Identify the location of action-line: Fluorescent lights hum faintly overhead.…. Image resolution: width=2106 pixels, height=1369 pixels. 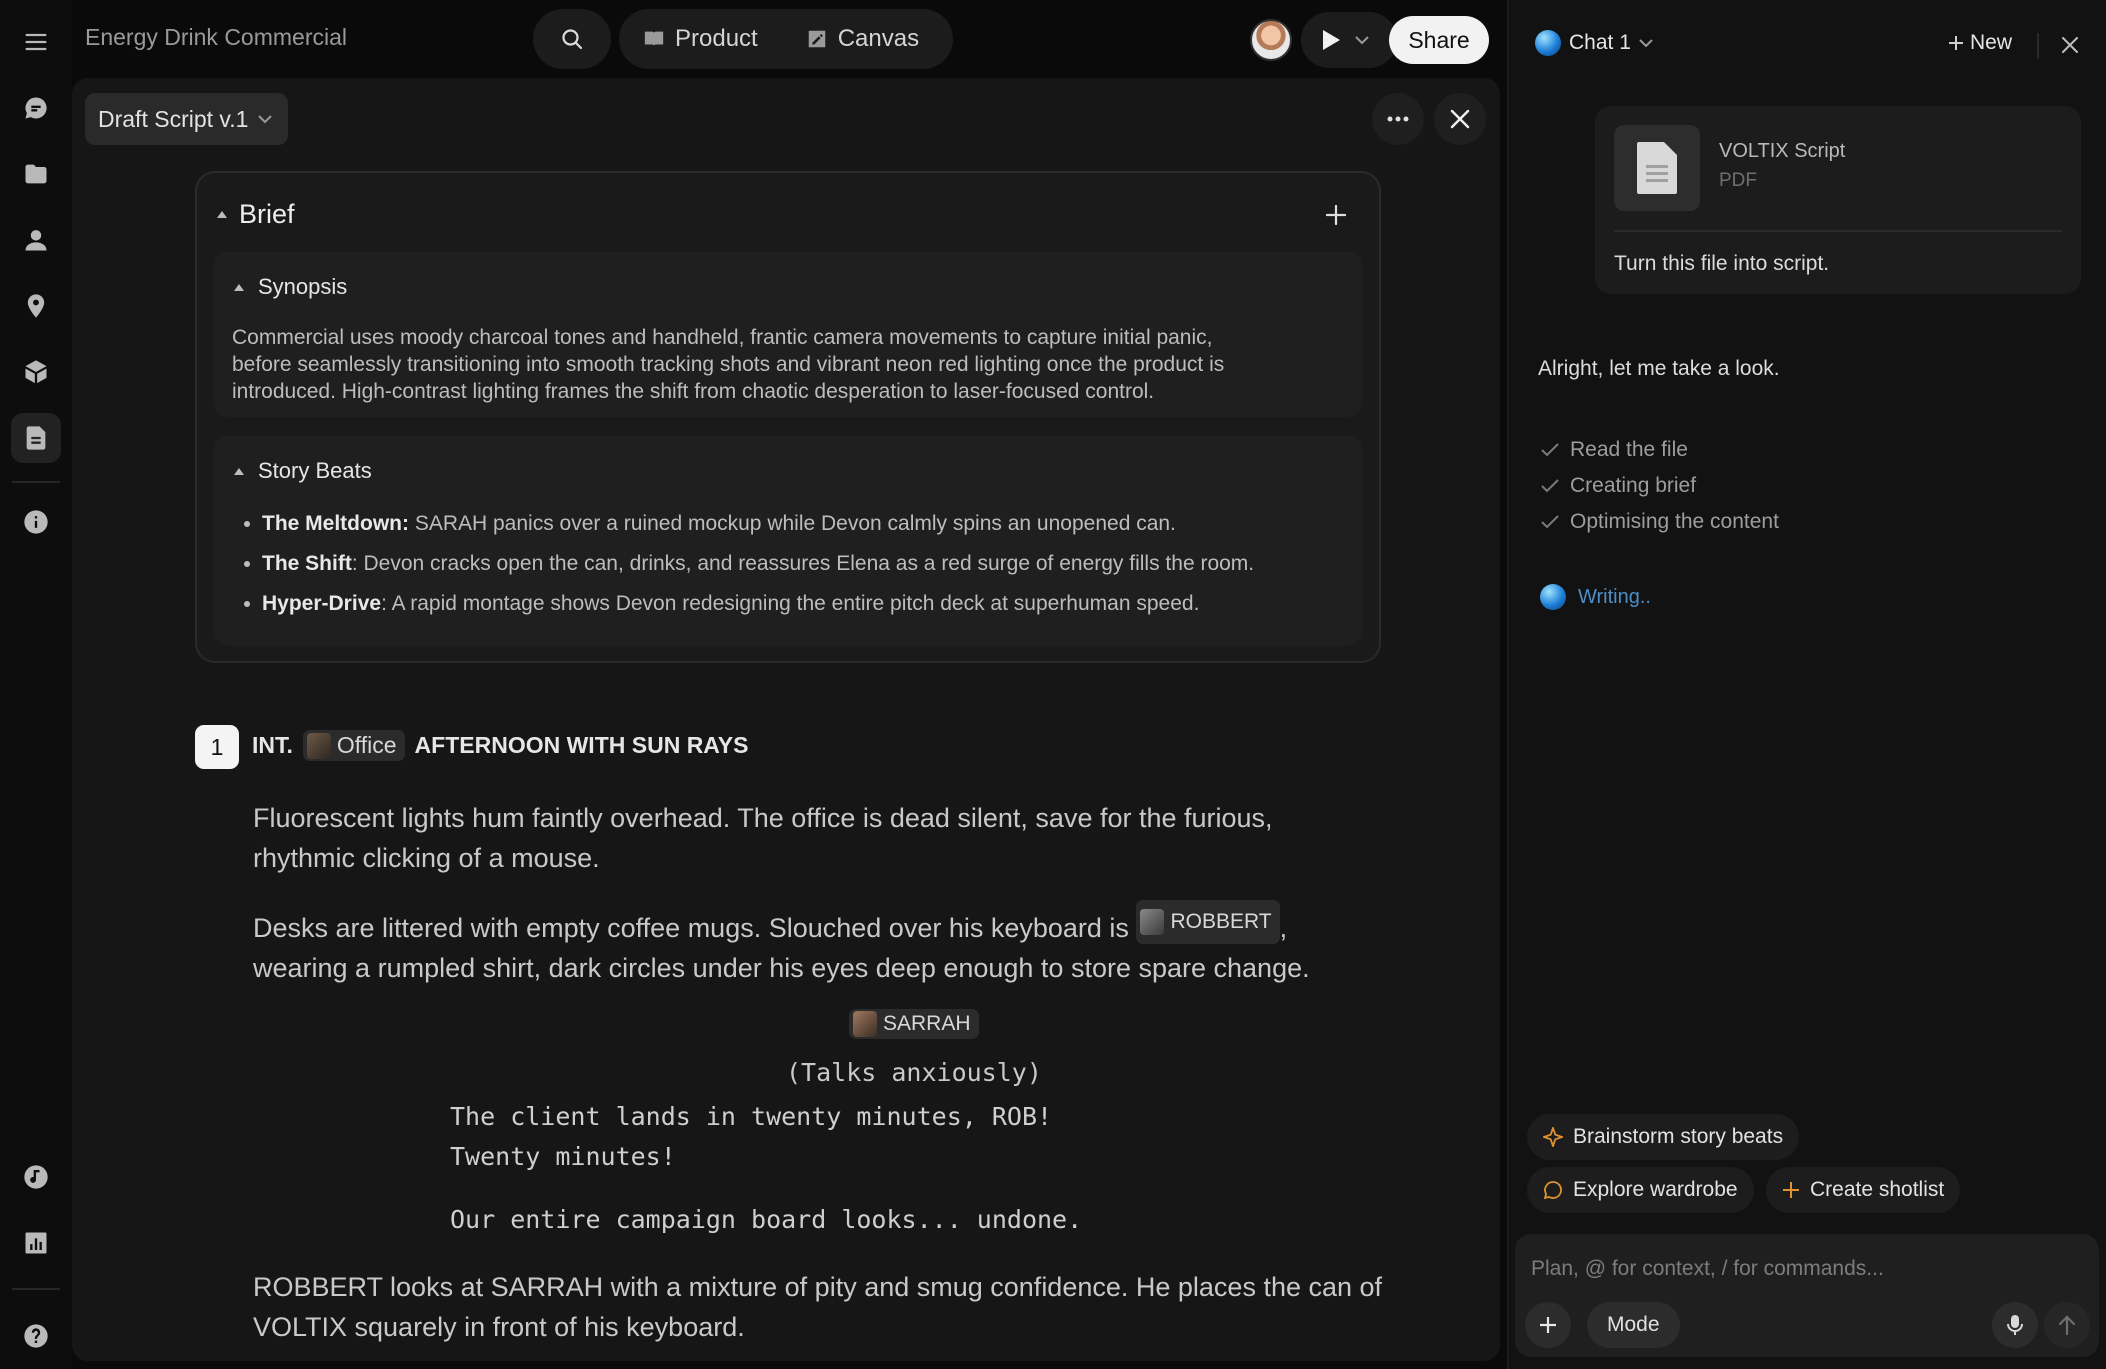
(763, 818).